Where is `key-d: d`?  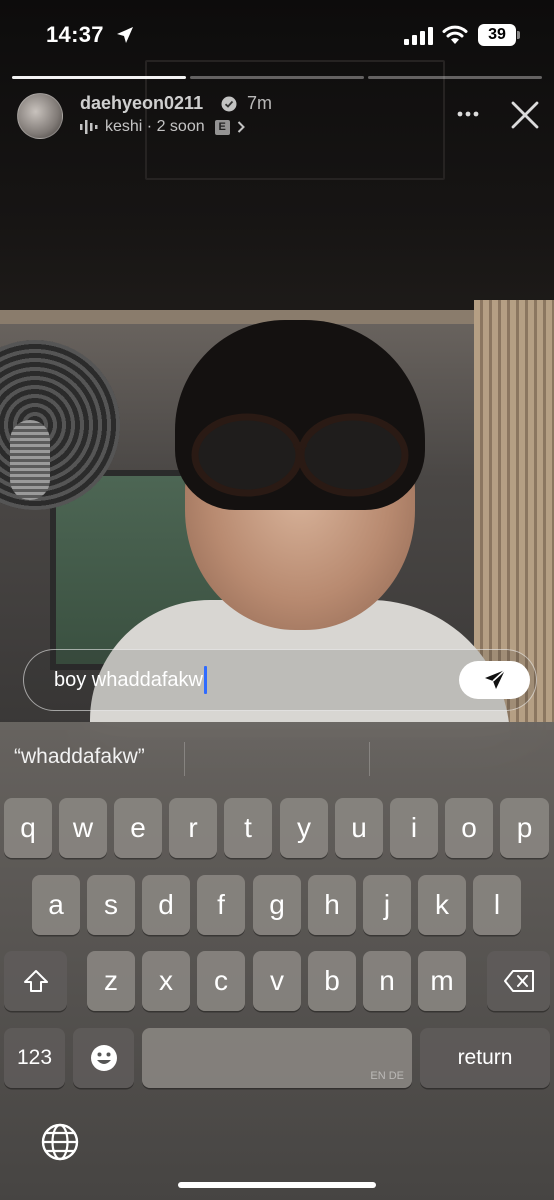 key-d: d is located at coordinates (166, 905).